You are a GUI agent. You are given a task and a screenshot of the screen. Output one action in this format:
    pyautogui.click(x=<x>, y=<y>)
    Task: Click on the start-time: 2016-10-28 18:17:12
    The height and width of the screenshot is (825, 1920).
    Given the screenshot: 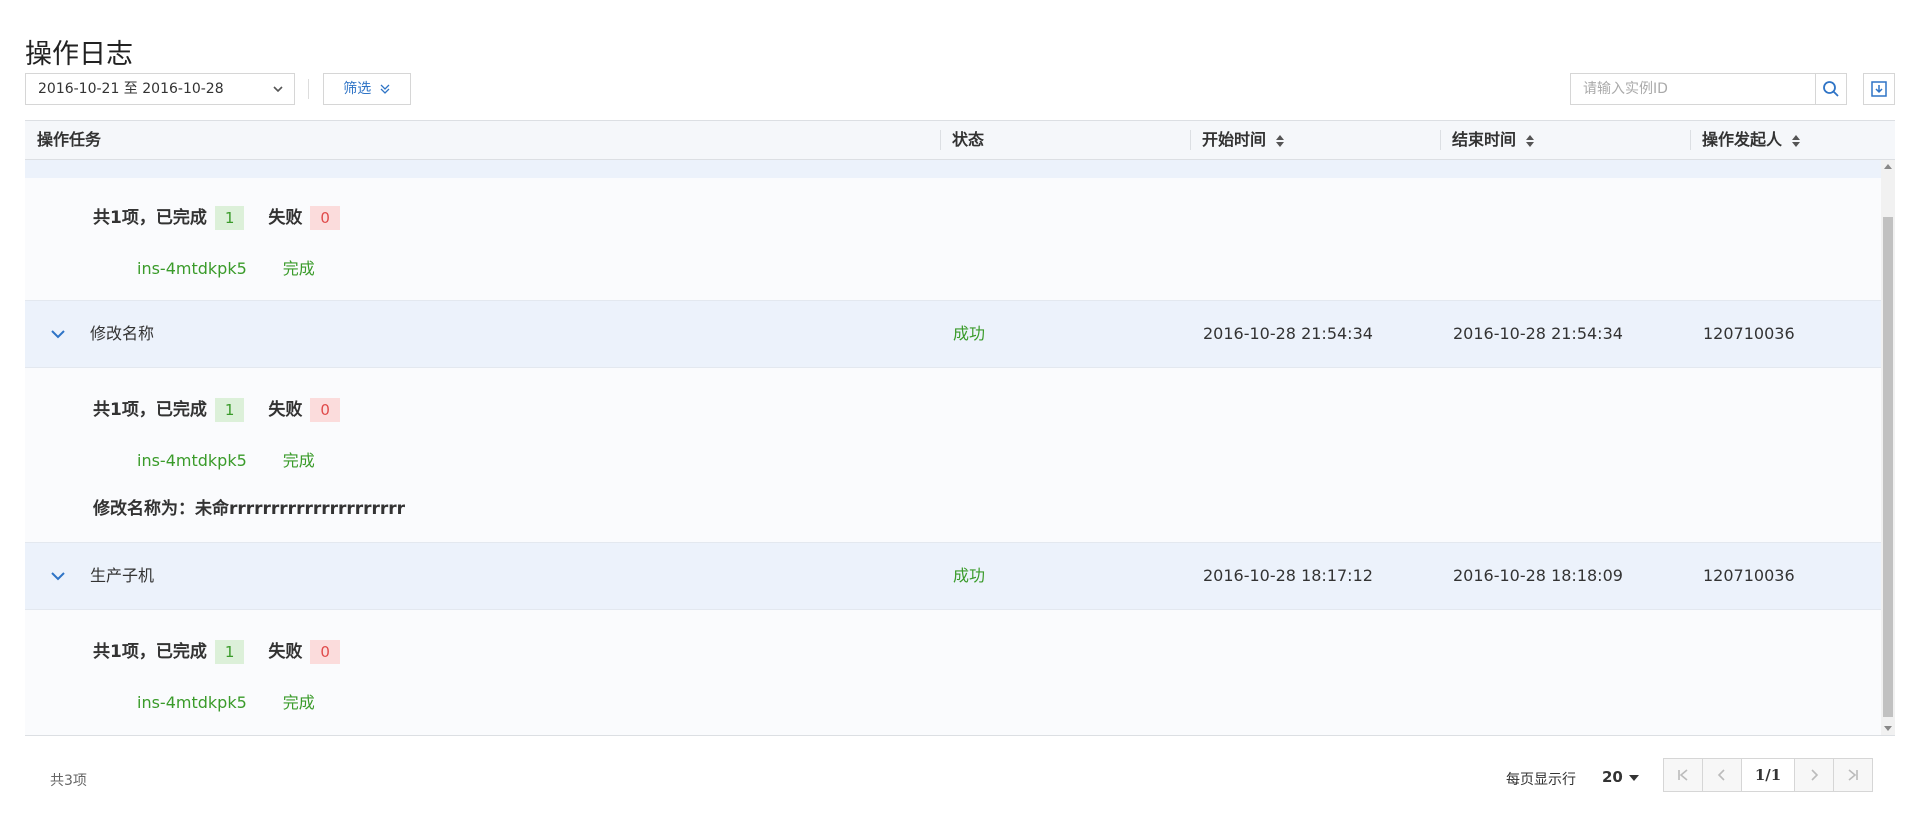 What is the action you would take?
    pyautogui.click(x=1288, y=575)
    